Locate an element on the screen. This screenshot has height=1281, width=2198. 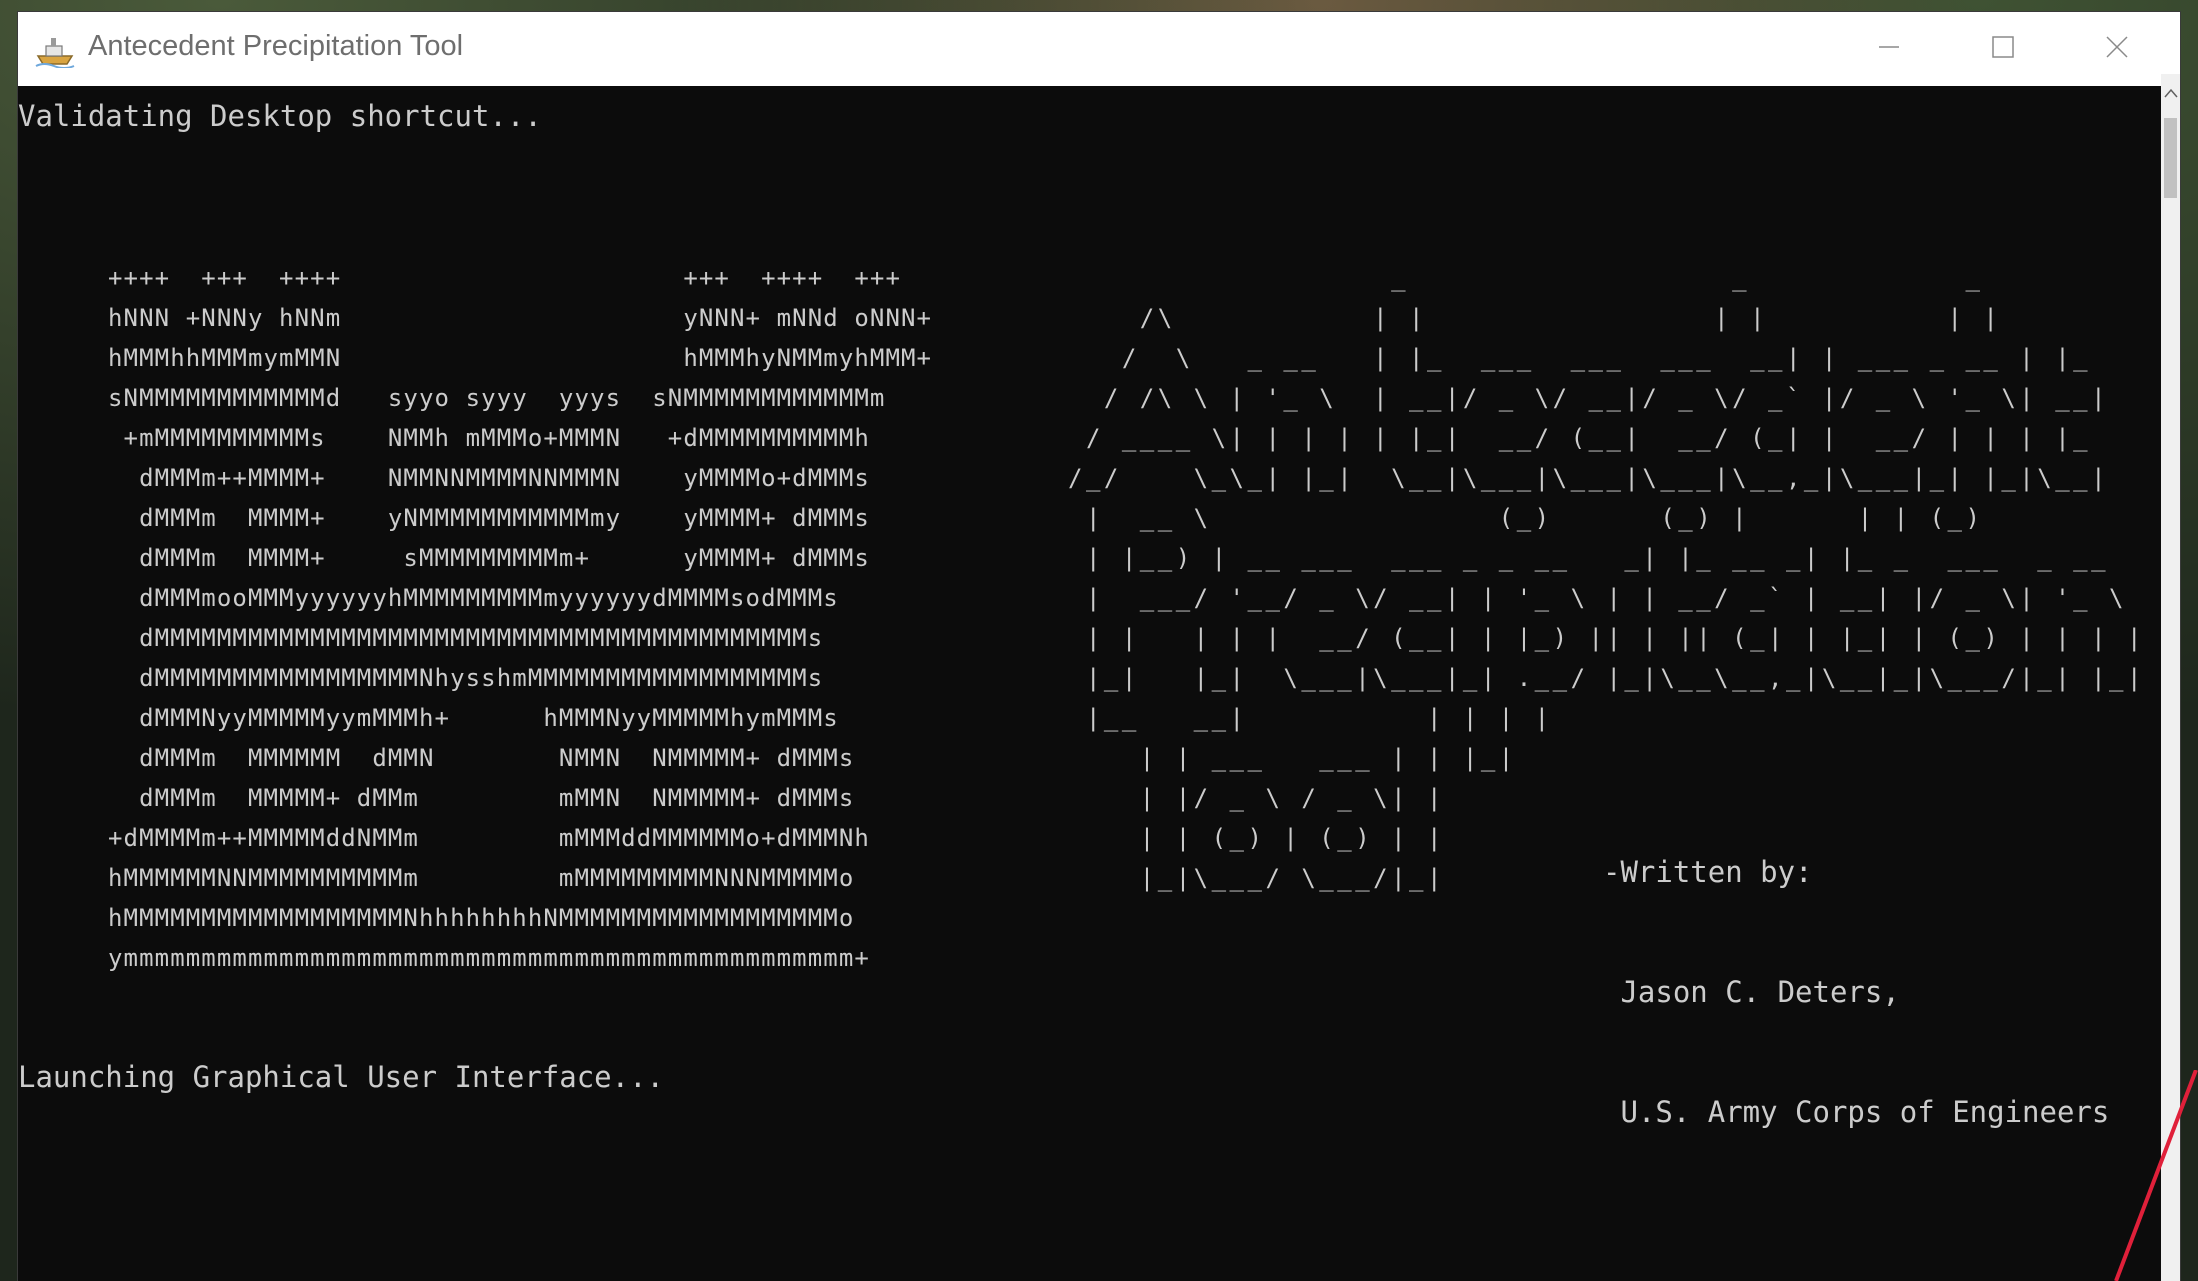
window-title: Antecedent Precipitation Tool is located at coordinates (276, 46).